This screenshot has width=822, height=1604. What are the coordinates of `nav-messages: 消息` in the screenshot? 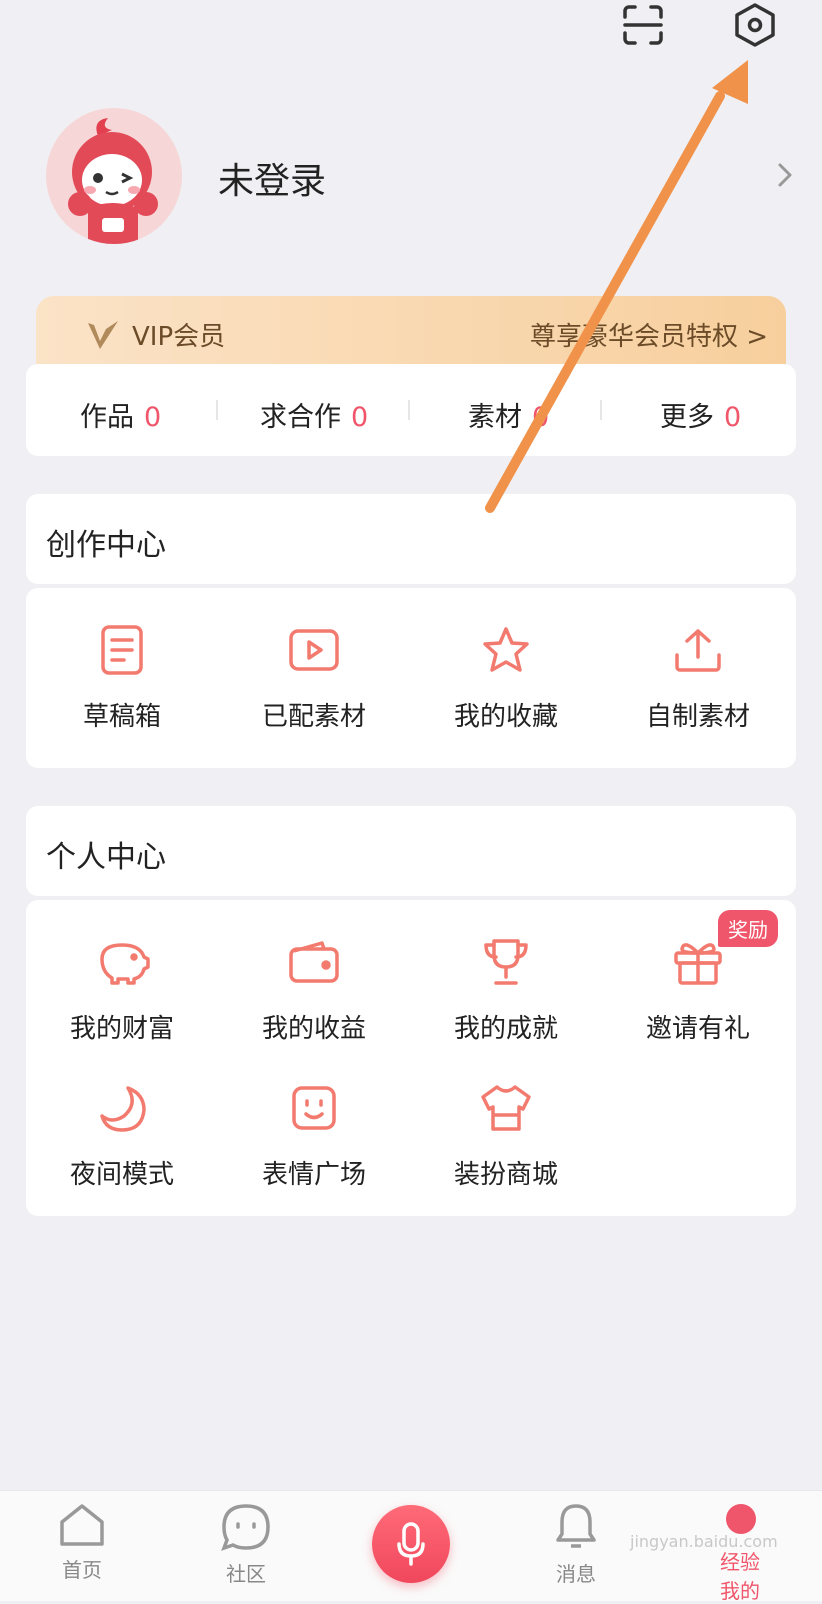 It's located at (576, 1544).